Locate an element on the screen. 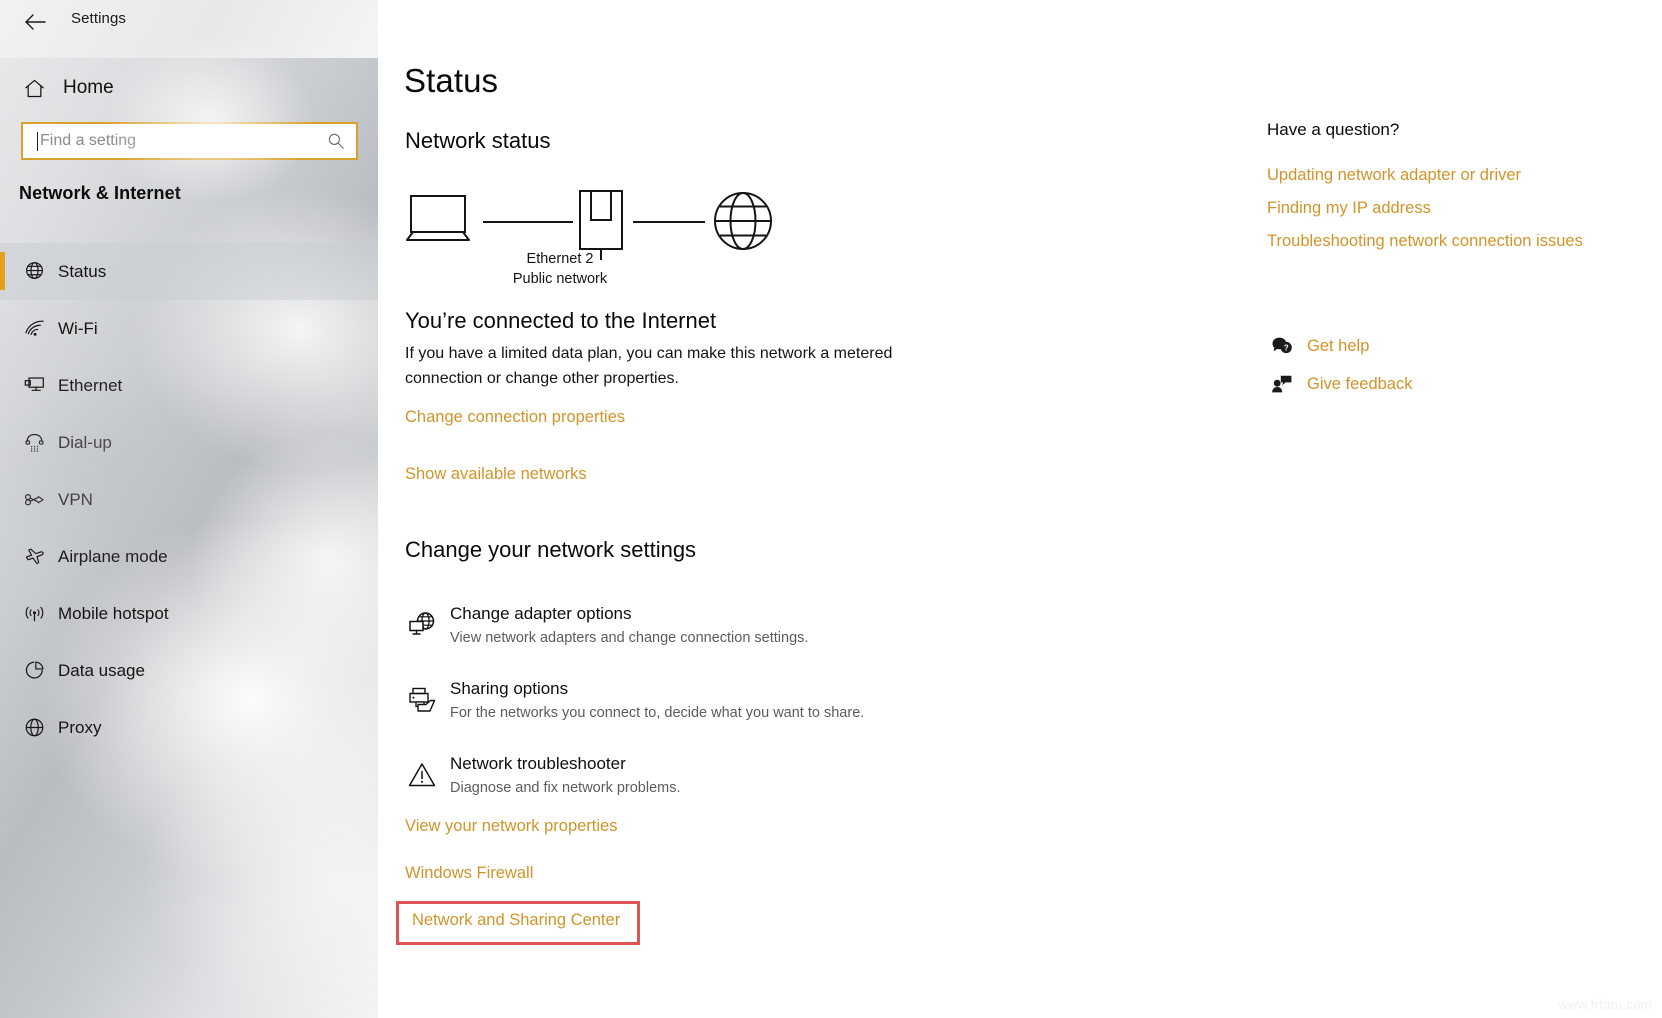 Image resolution: width=1662 pixels, height=1018 pixels. sidebar-item-home: Home is located at coordinates (189, 88).